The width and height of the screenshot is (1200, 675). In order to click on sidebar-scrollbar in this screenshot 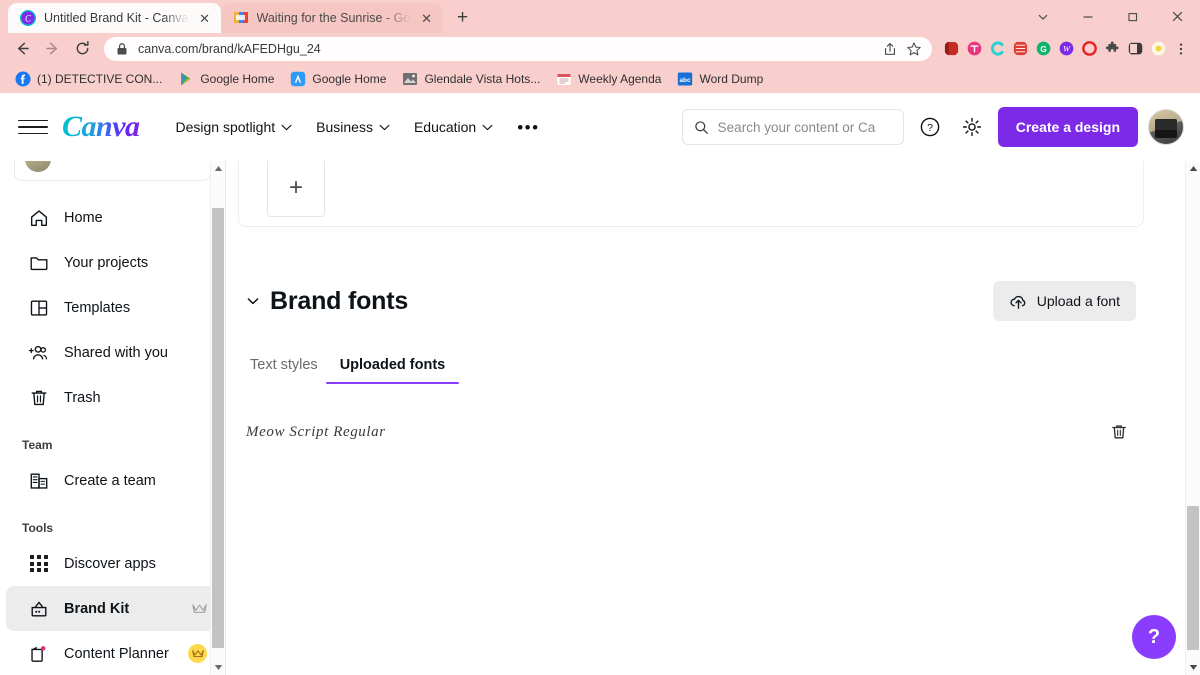, I will do `click(217, 418)`.